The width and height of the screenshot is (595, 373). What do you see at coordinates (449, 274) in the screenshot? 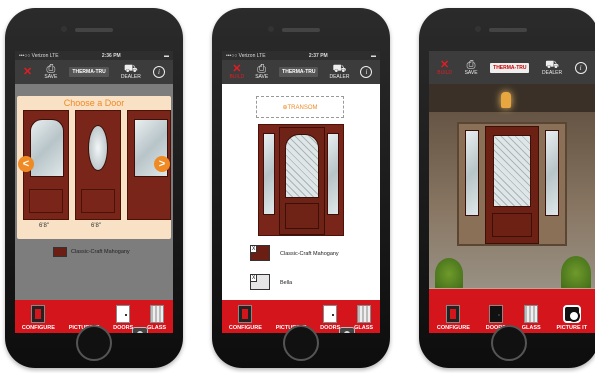
I see `planter-left` at bounding box center [449, 274].